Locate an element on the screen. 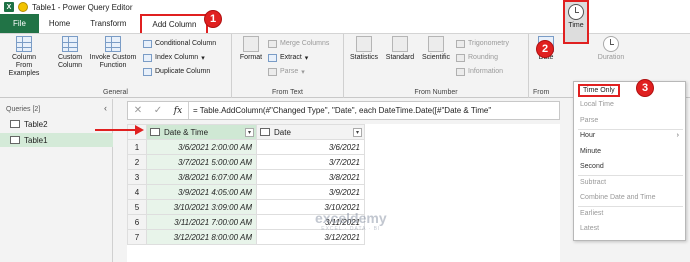  menu-item-hour: Hour is located at coordinates (587, 135).